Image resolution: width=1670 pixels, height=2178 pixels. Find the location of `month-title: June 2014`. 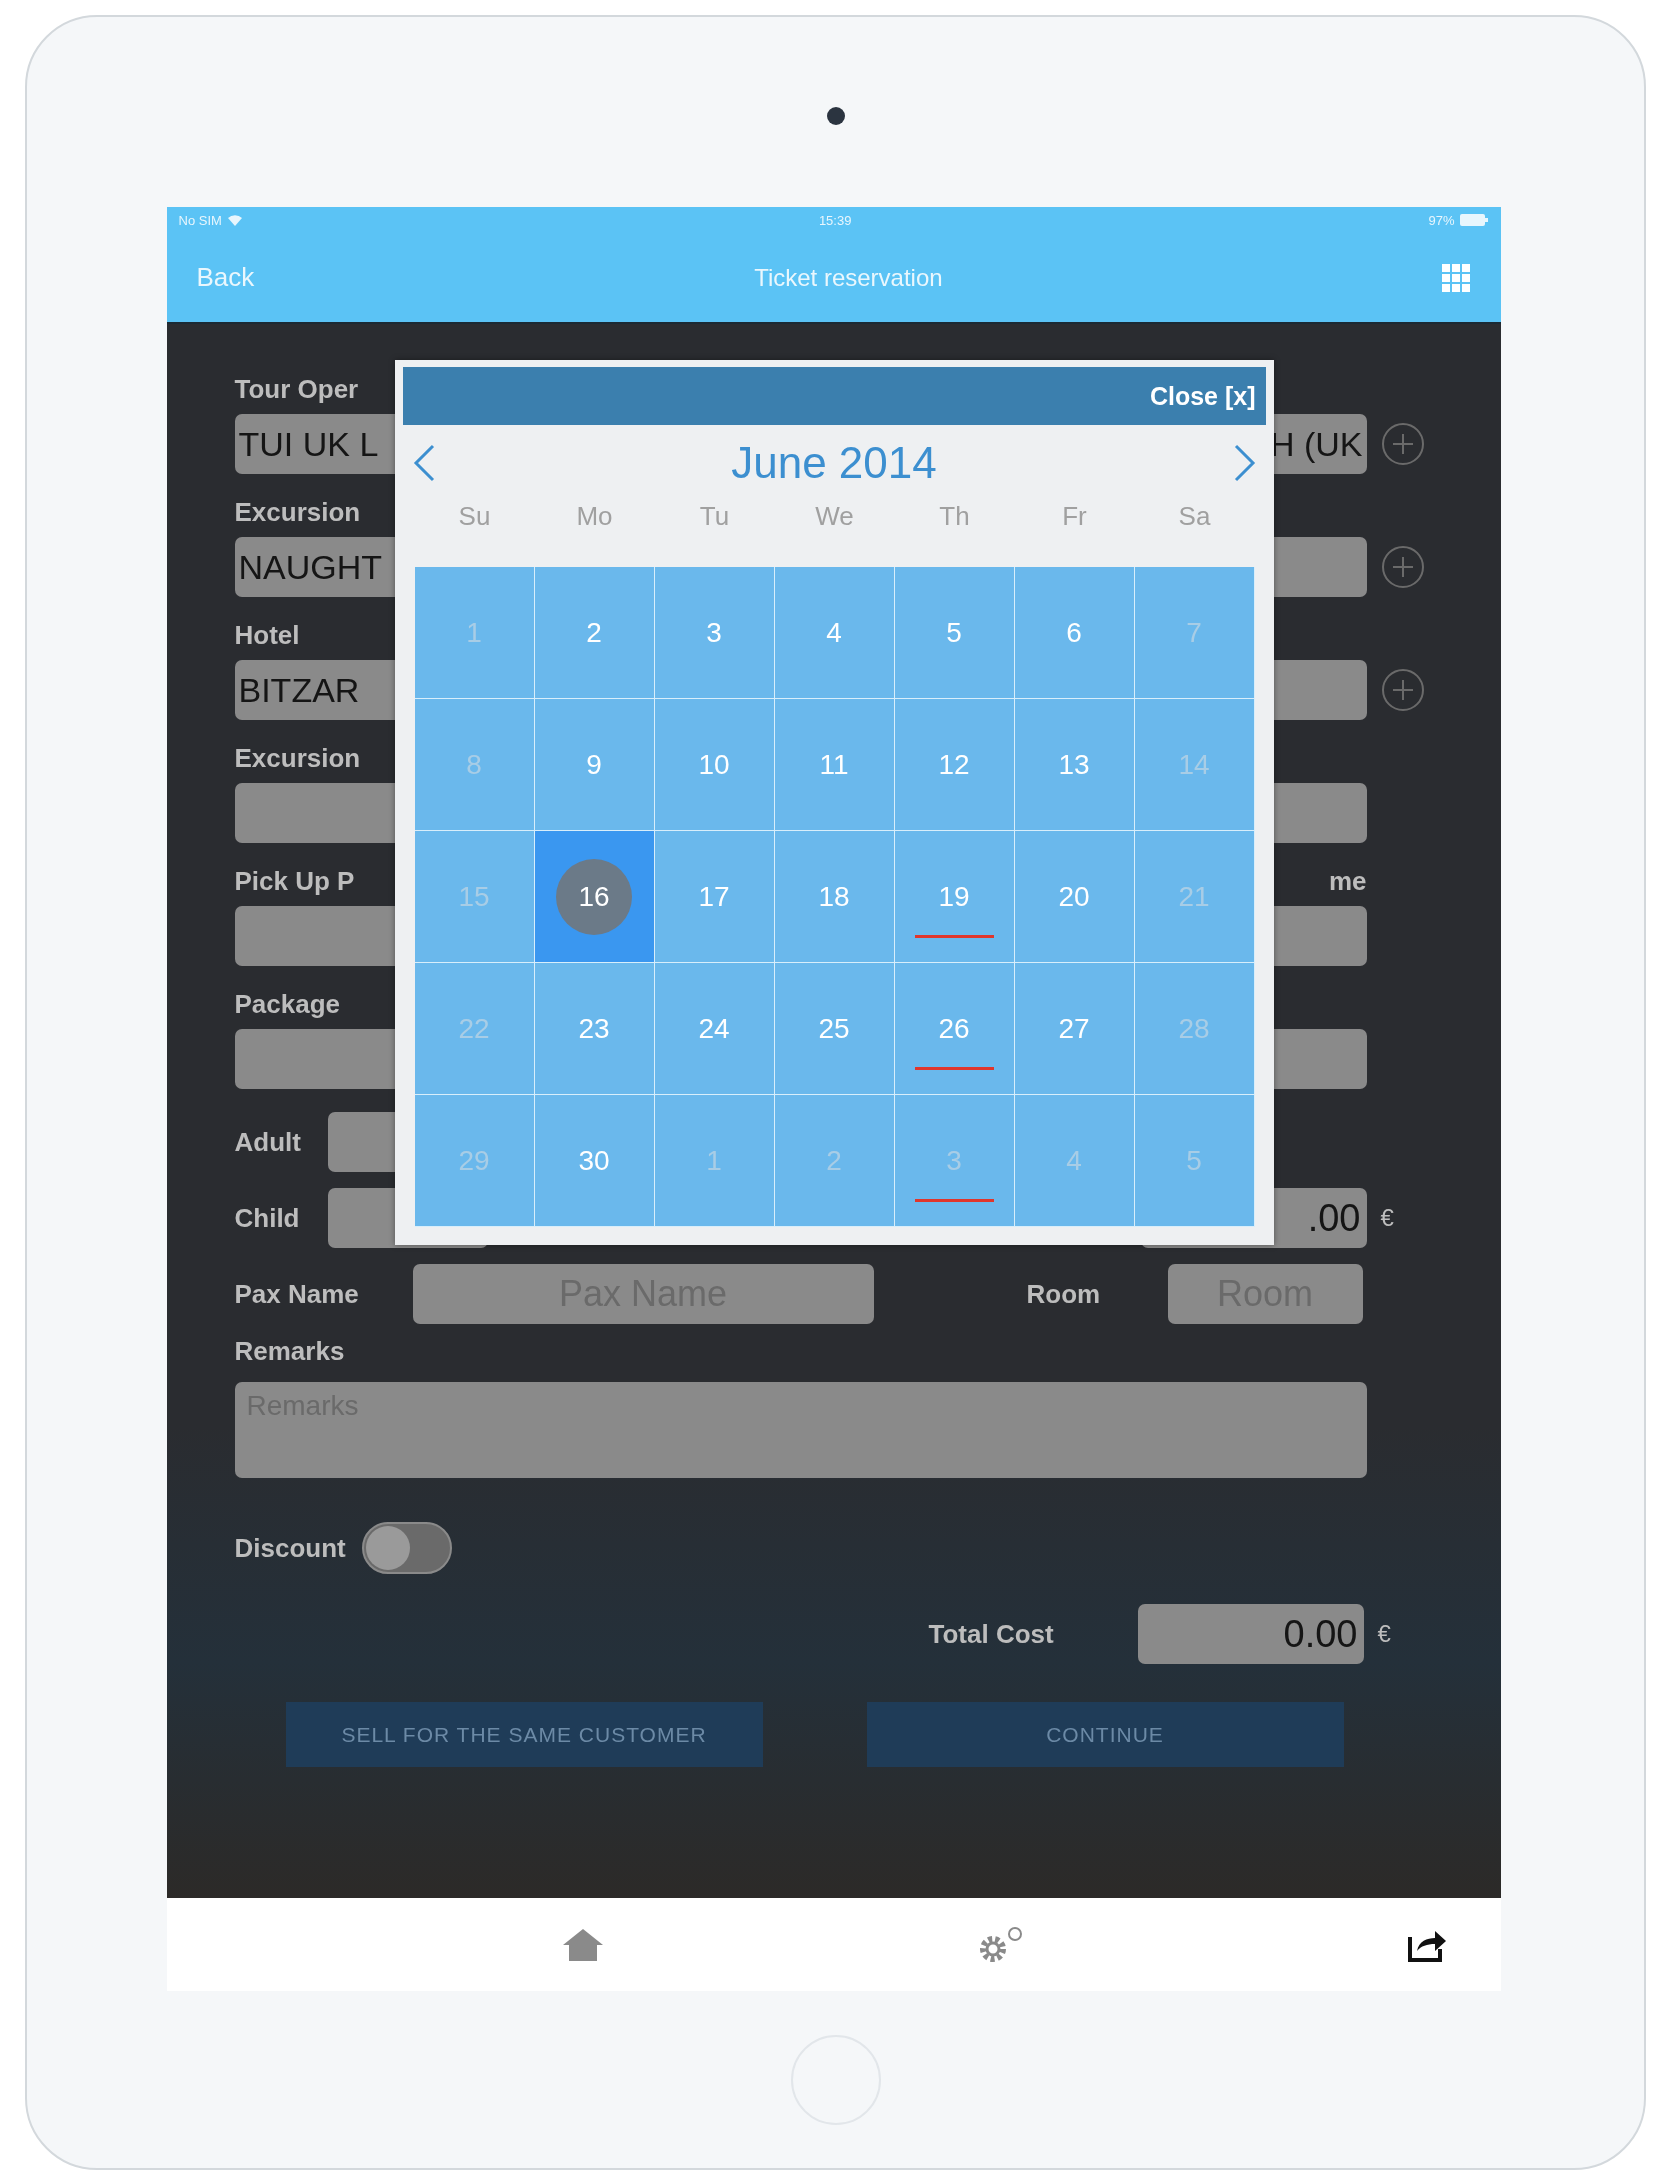

month-title: June 2014 is located at coordinates (834, 463).